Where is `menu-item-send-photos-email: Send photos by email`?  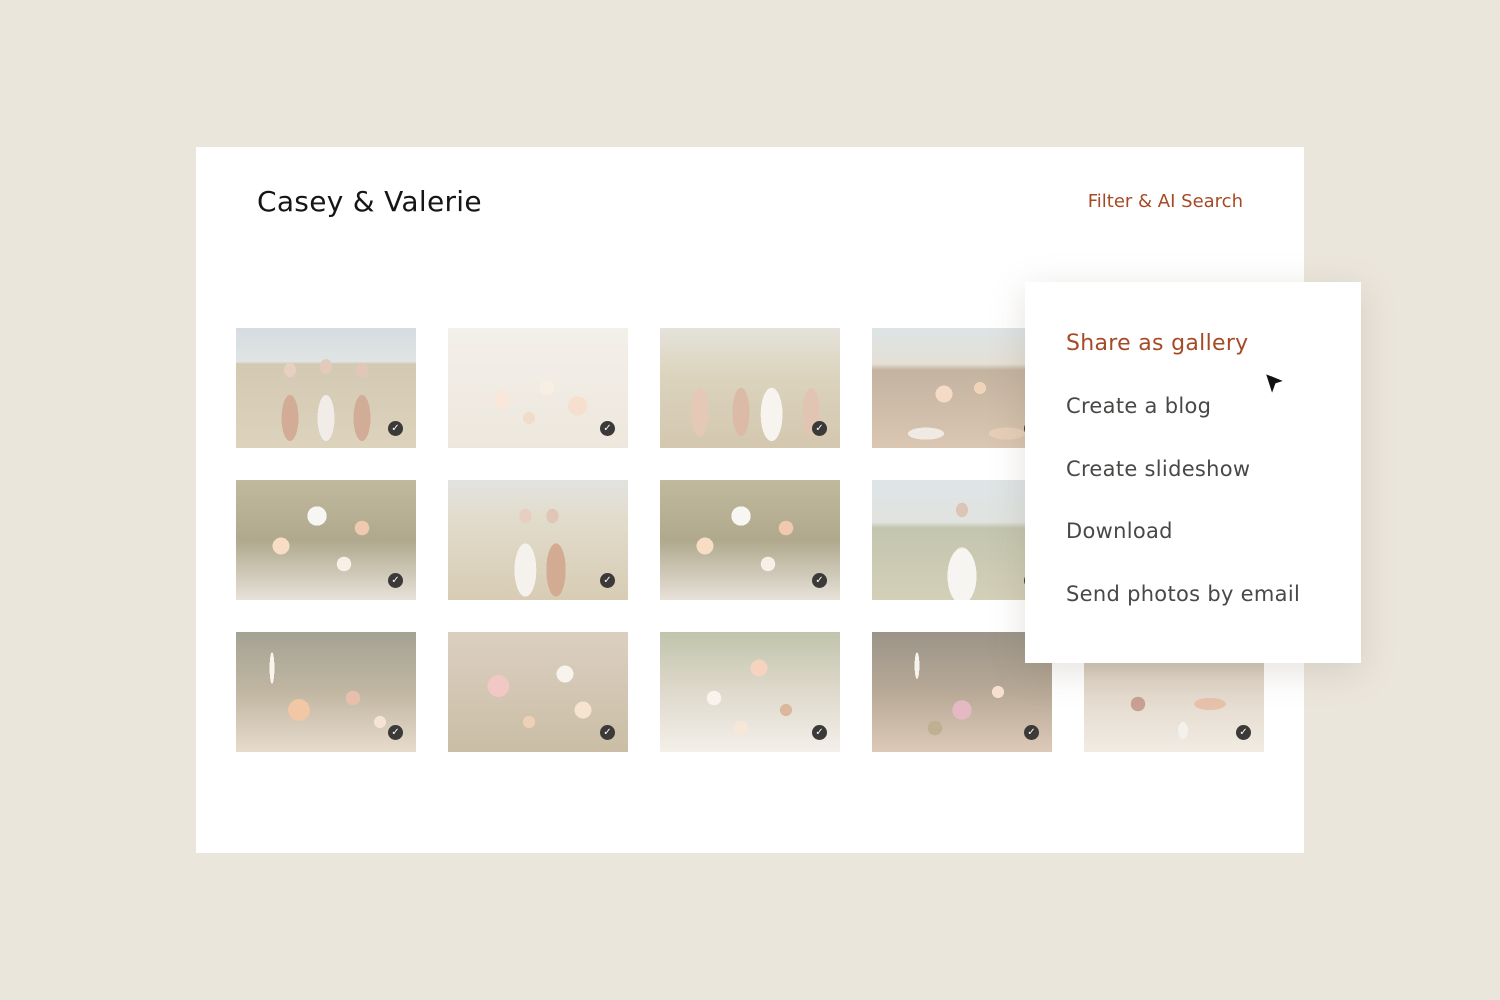 menu-item-send-photos-email: Send photos by email is located at coordinates (1183, 594).